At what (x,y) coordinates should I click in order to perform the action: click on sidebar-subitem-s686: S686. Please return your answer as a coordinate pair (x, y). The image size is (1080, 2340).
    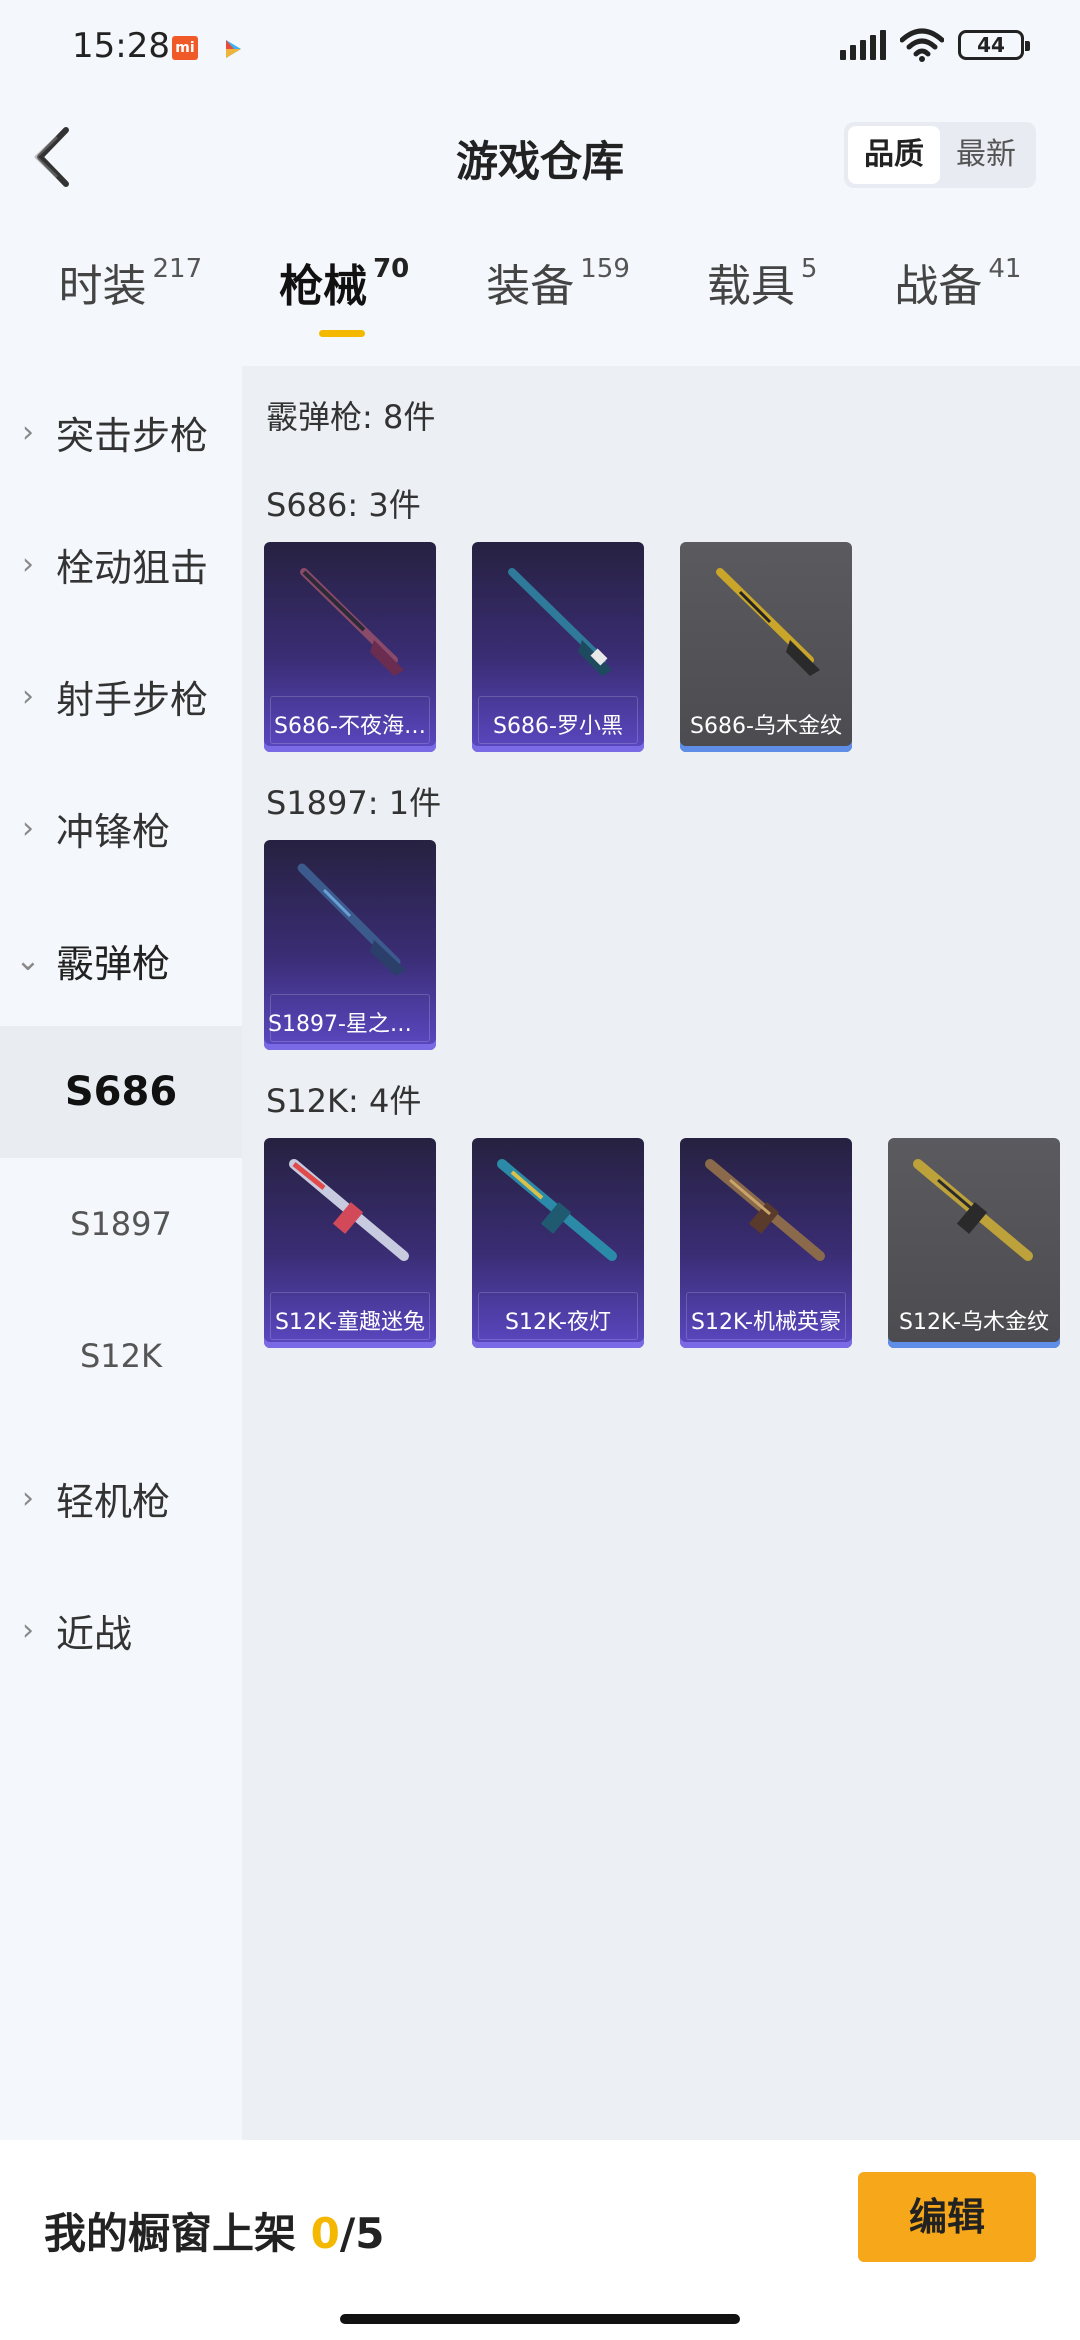
    Looking at the image, I should click on (121, 1092).